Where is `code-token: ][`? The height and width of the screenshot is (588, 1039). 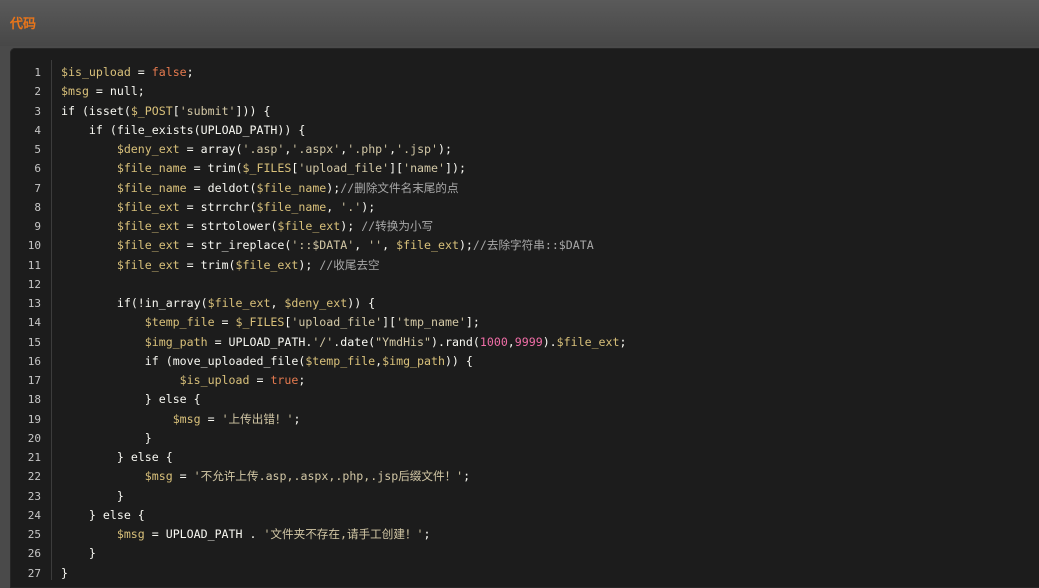 code-token: ][ is located at coordinates (389, 322).